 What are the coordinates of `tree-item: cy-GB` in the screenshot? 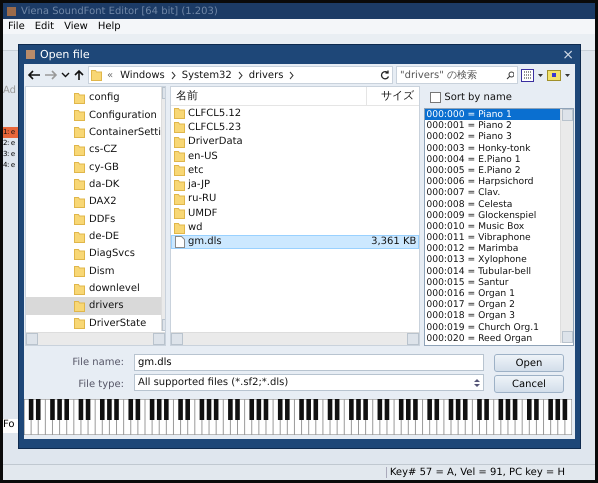 It's located at (93, 167).